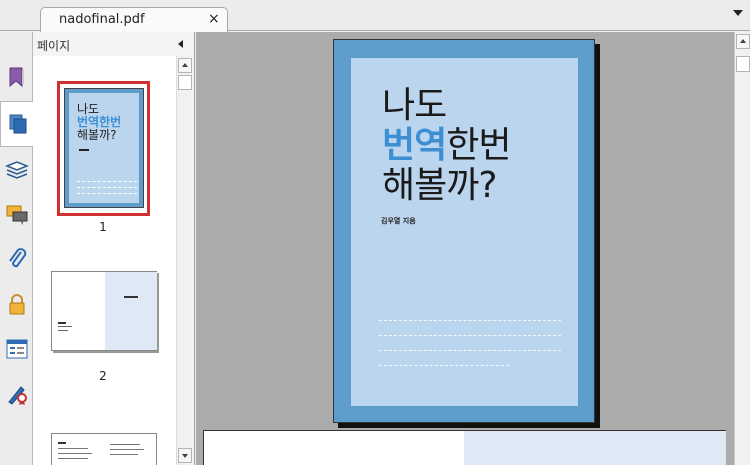  Describe the element at coordinates (414, 145) in the screenshot. I see `cover-title-highlight: 번역` at that location.